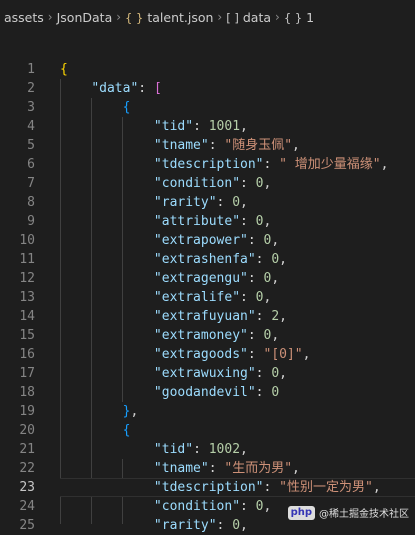 This screenshot has height=535, width=415. I want to click on code-line: 11 "extrashenfa": 0,, so click(207, 259).